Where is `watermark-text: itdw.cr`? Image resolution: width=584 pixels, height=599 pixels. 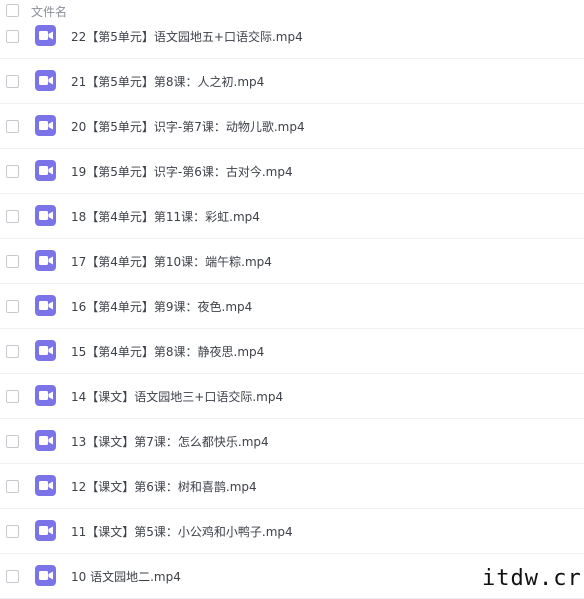 watermark-text: itdw.cr is located at coordinates (532, 578).